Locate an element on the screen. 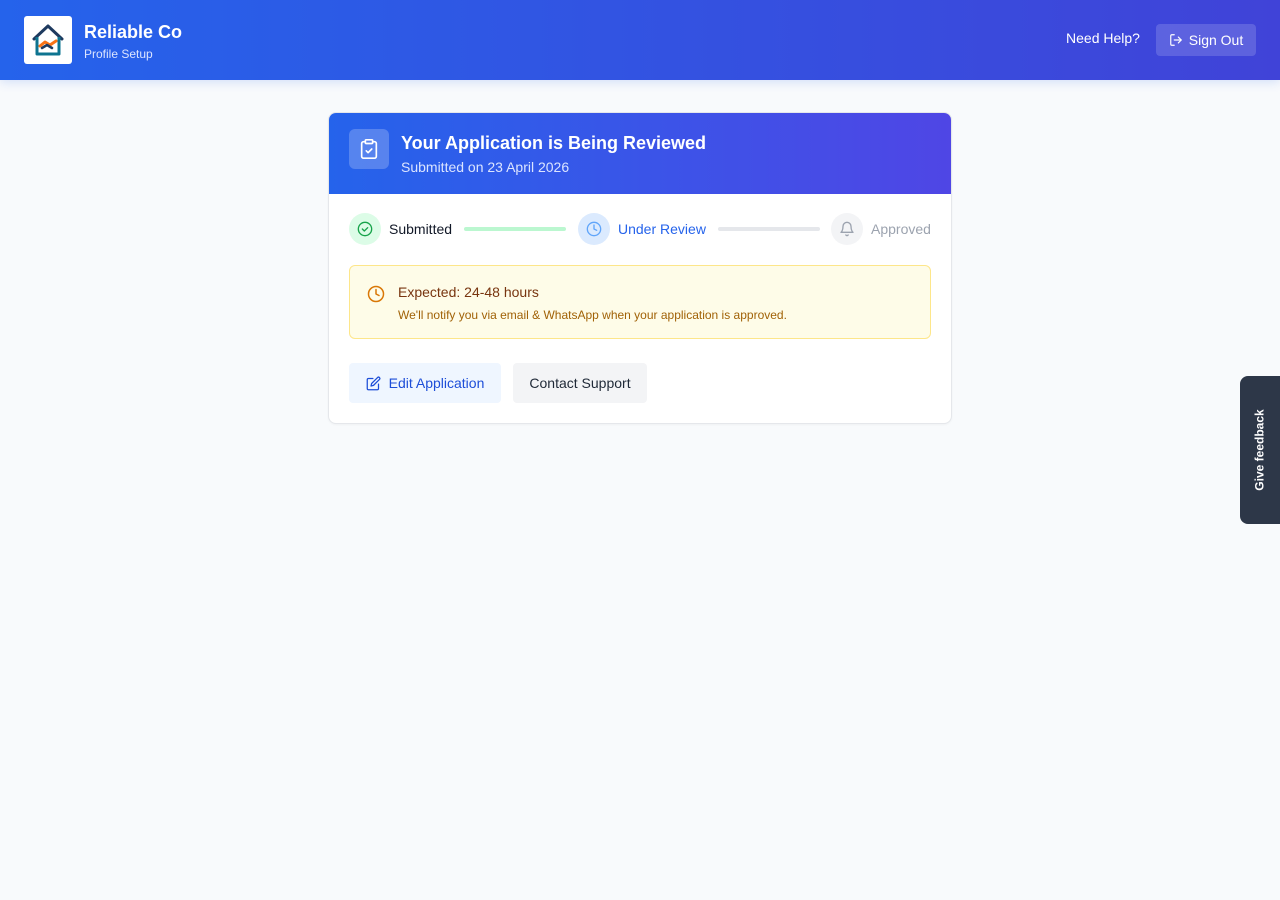 The width and height of the screenshot is (1280, 900). clipboard-check-icon is located at coordinates (369, 149).